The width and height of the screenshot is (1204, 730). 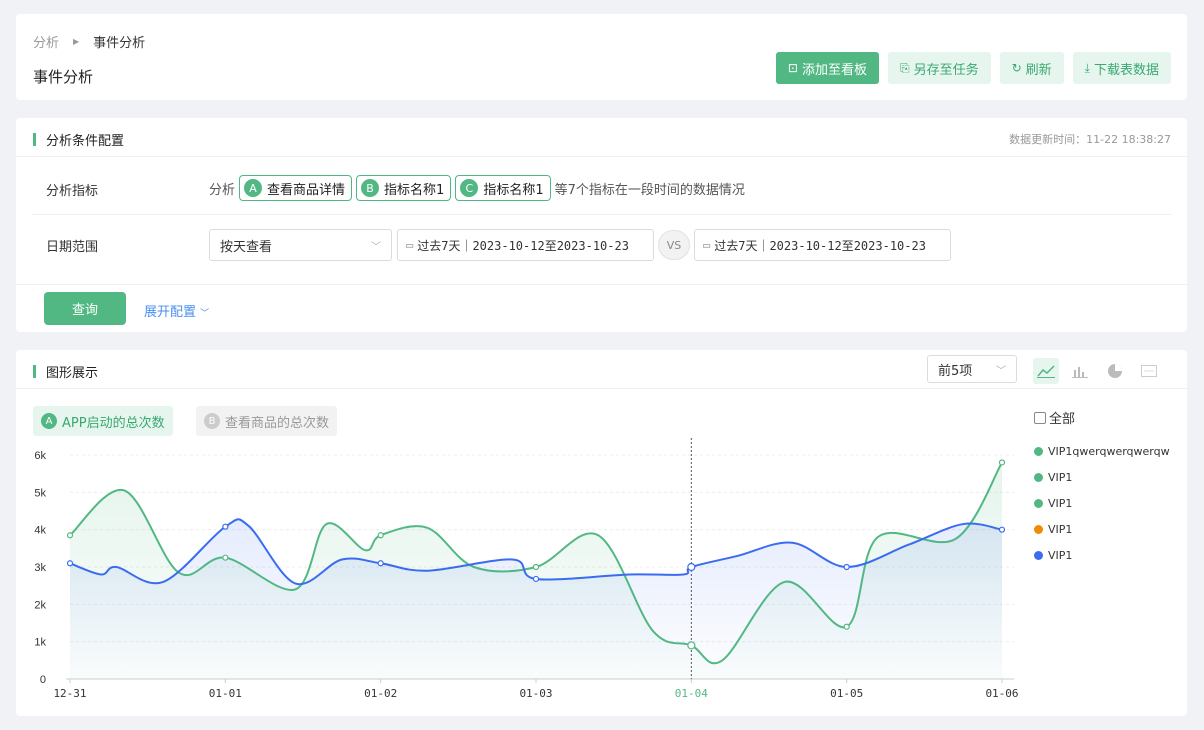 What do you see at coordinates (955, 371) in the screenshot?
I see `topn-value: 前5项` at bounding box center [955, 371].